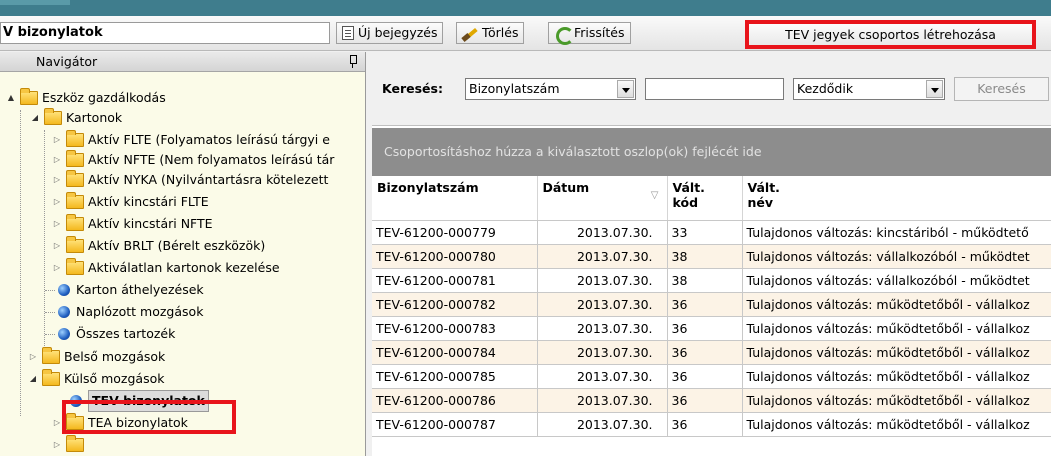 Image resolution: width=1051 pixels, height=456 pixels. Describe the element at coordinates (825, 88) in the screenshot. I see `search-mode-value: Kezdődik` at that location.